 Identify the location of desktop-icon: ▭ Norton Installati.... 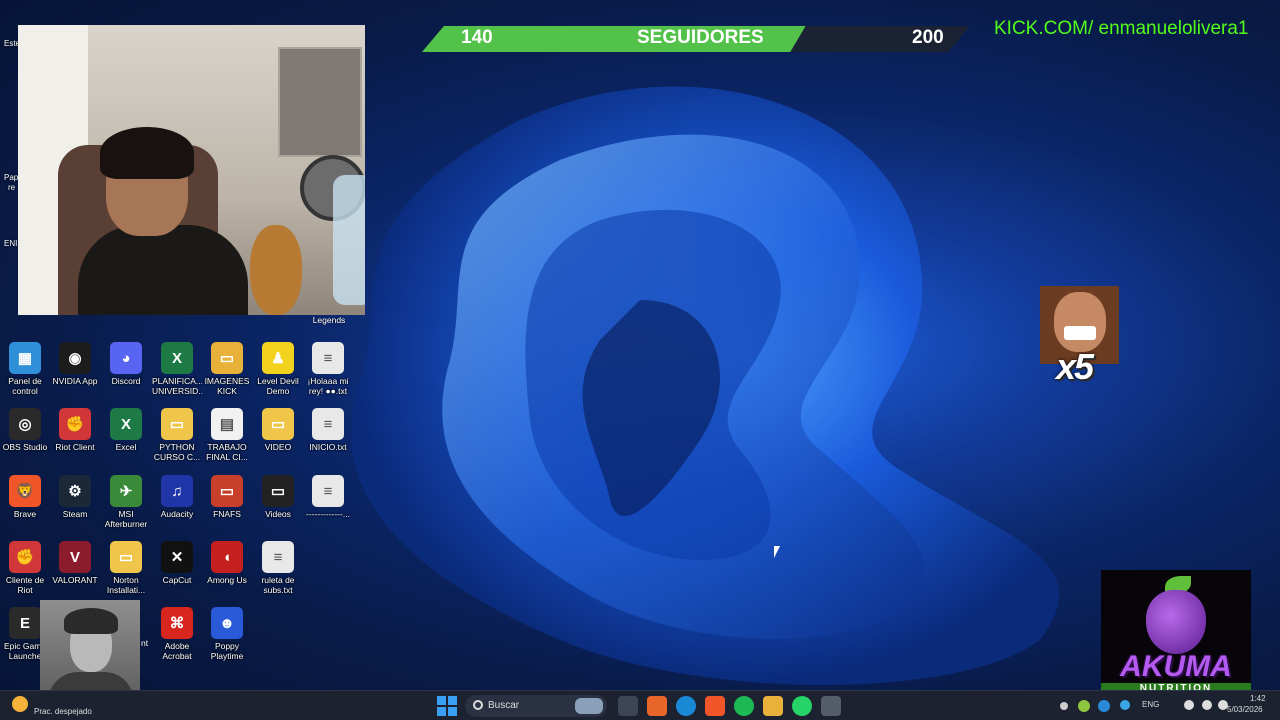
(126, 568).